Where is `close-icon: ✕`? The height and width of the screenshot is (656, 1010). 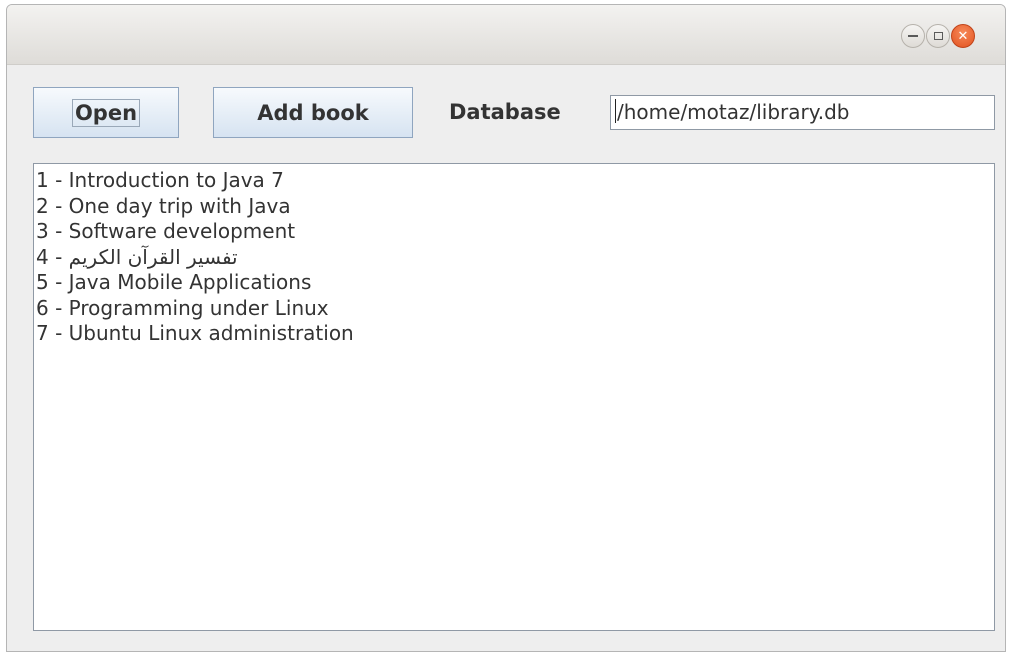 close-icon: ✕ is located at coordinates (963, 36).